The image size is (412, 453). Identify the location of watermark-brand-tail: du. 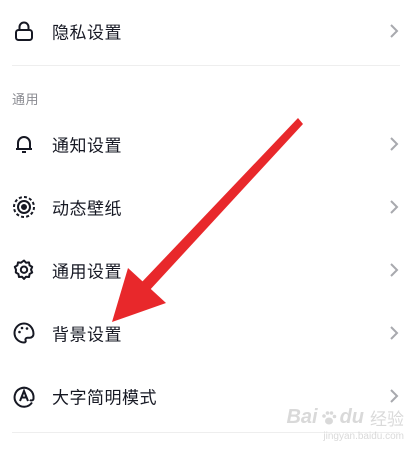
(351, 417).